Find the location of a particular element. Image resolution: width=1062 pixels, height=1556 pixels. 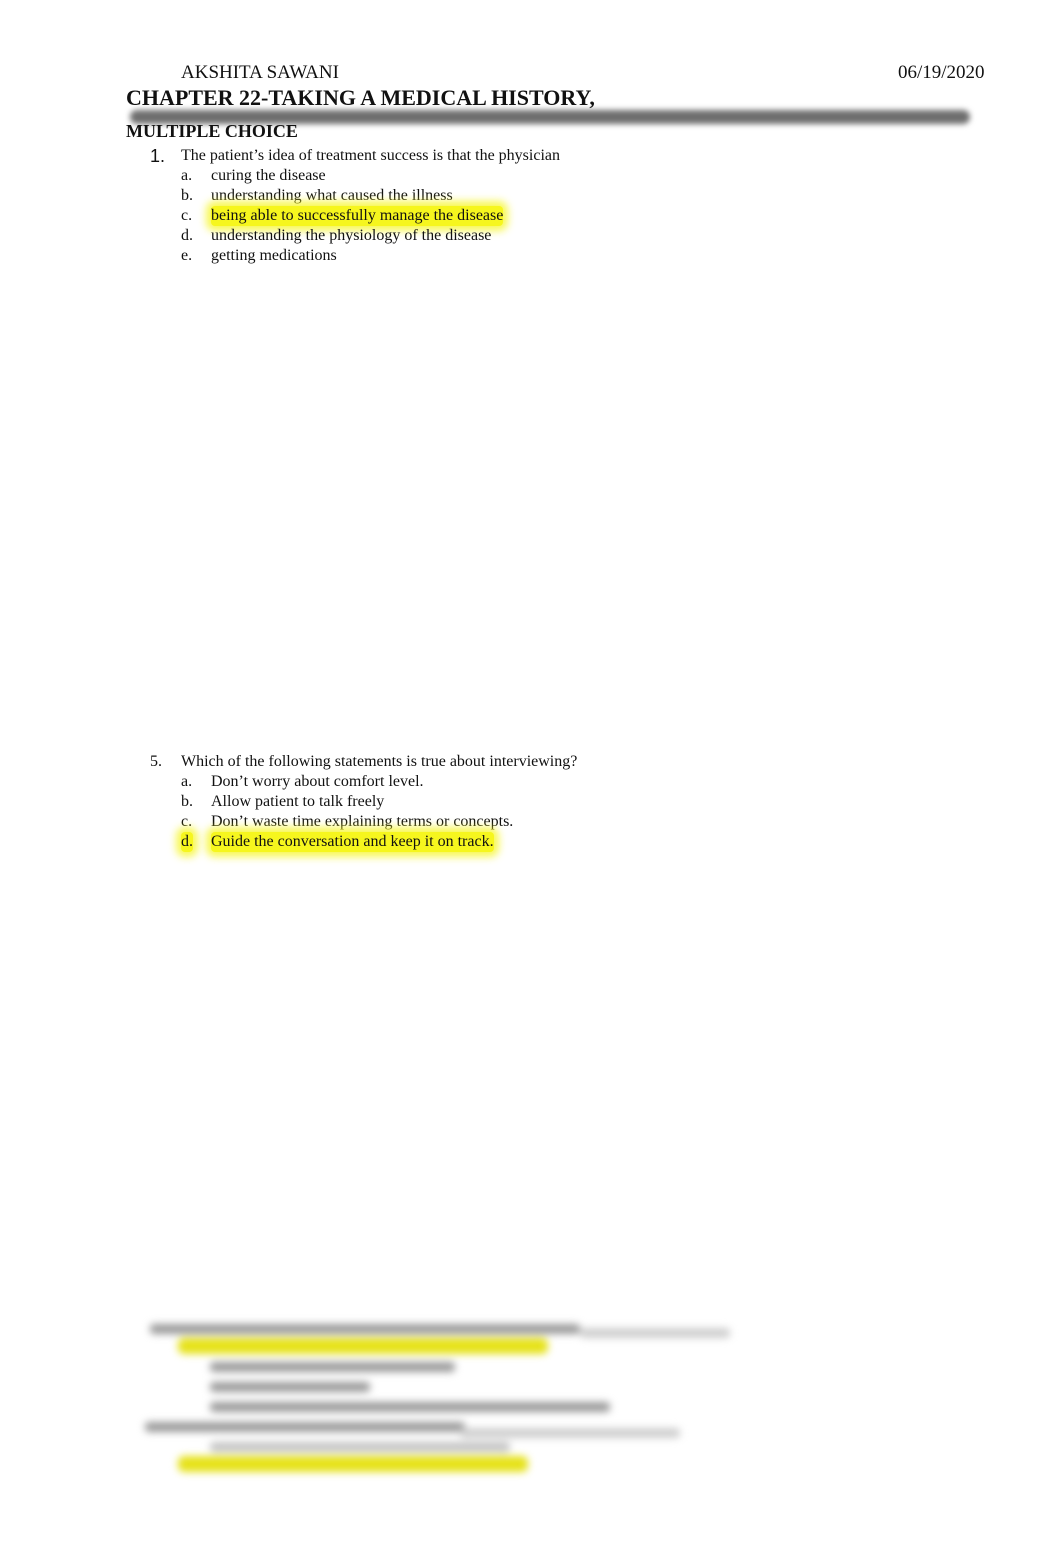

question-number: 3. is located at coordinates (156, 429).